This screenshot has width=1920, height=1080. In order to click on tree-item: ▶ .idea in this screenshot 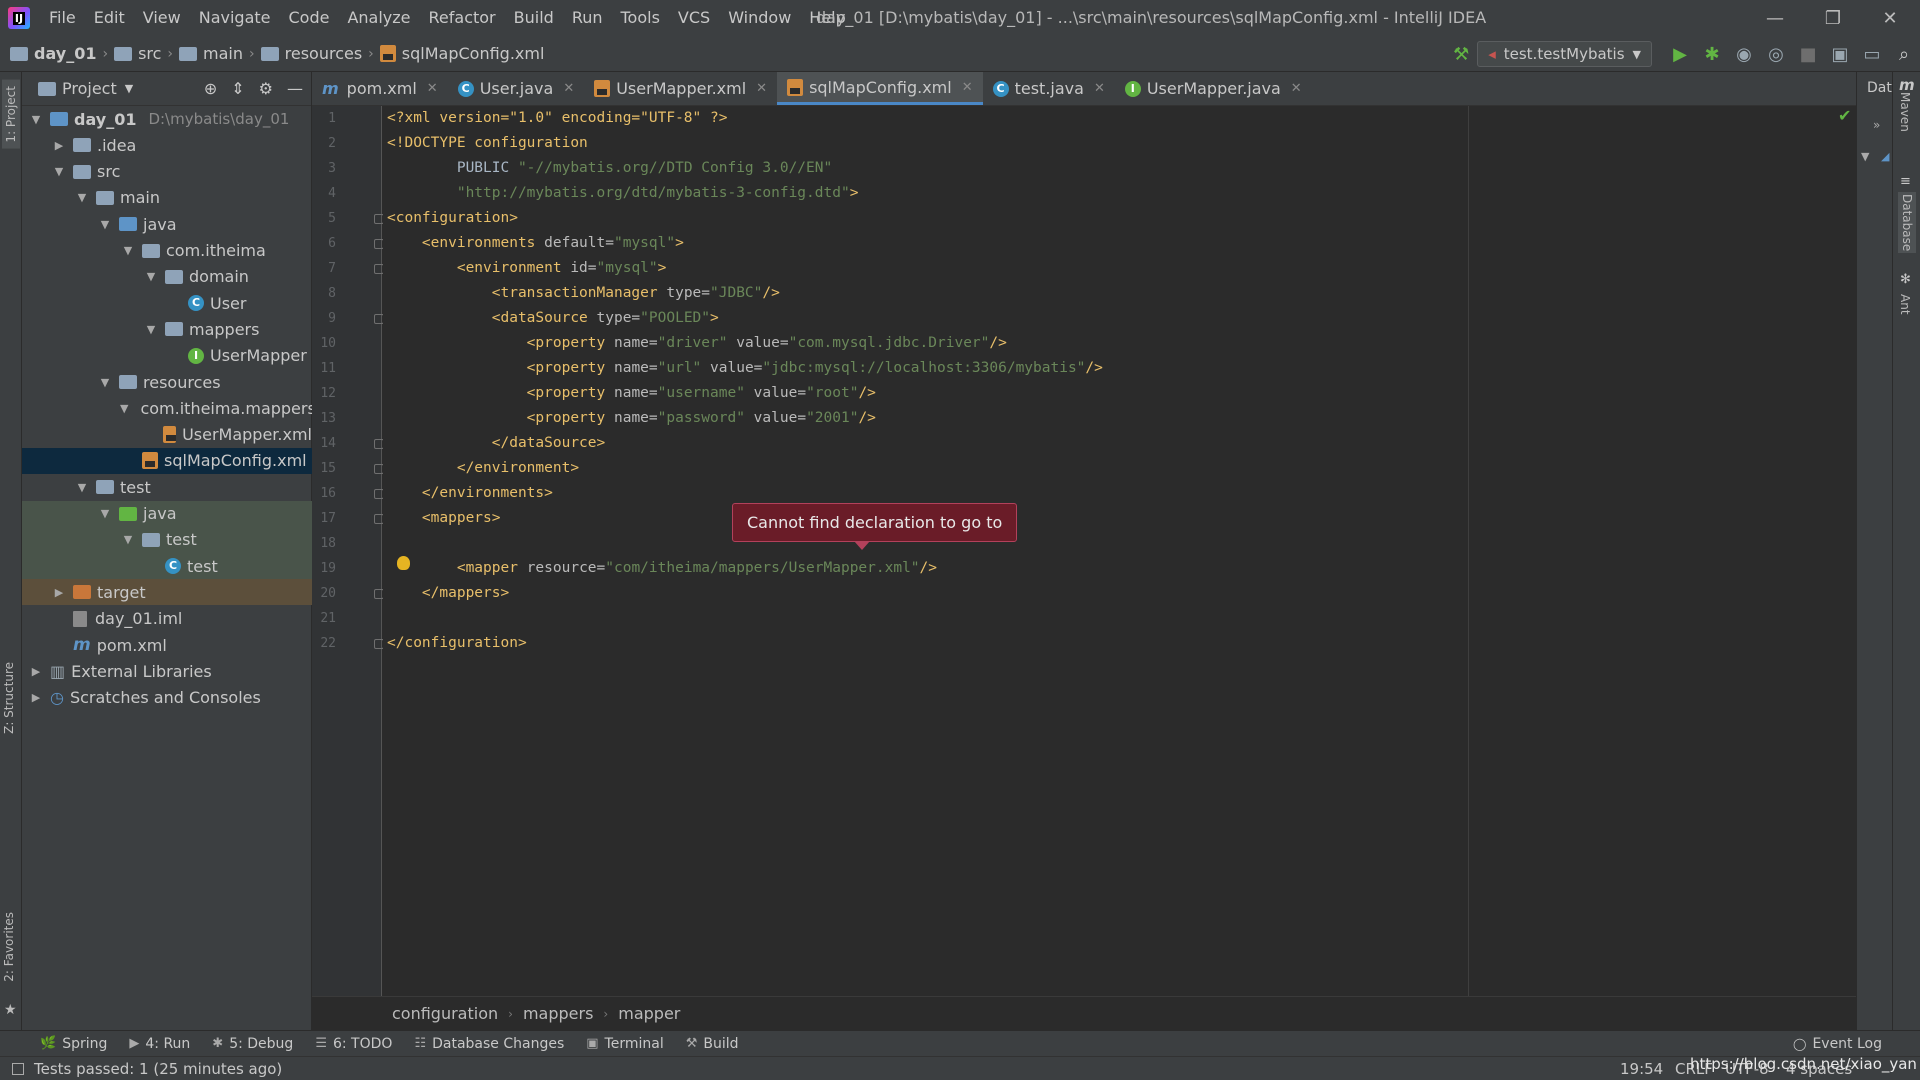, I will do `click(167, 145)`.